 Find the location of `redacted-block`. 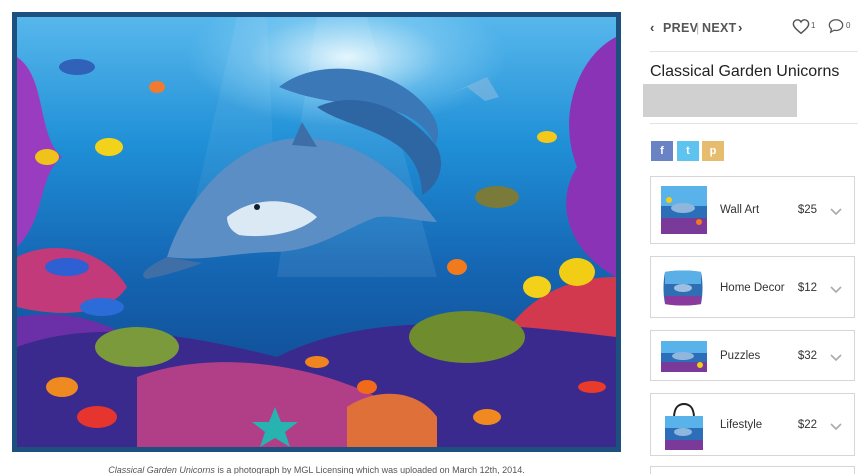

redacted-block is located at coordinates (720, 100).